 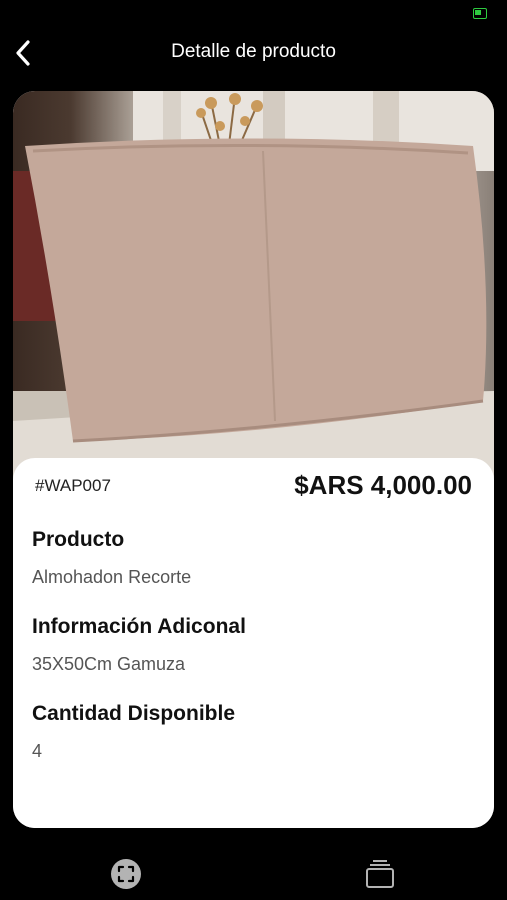 I want to click on additional-info-value: 35X50Cm Gamuza, so click(x=109, y=664).